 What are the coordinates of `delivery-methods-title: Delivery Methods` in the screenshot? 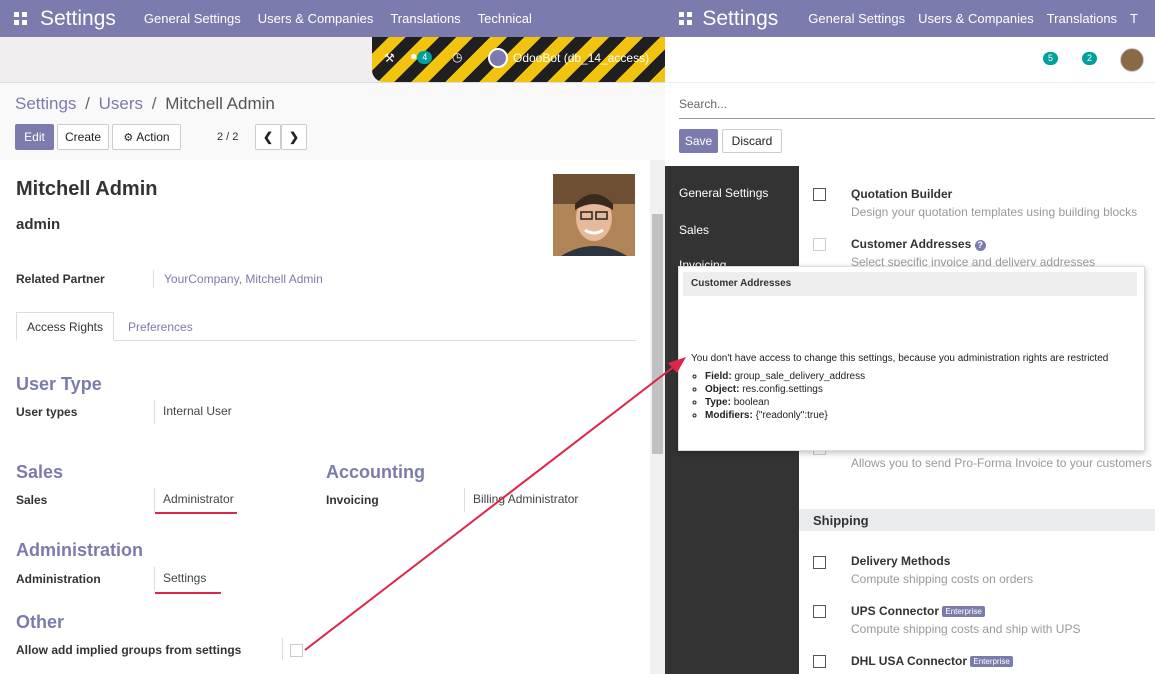 It's located at (901, 561).